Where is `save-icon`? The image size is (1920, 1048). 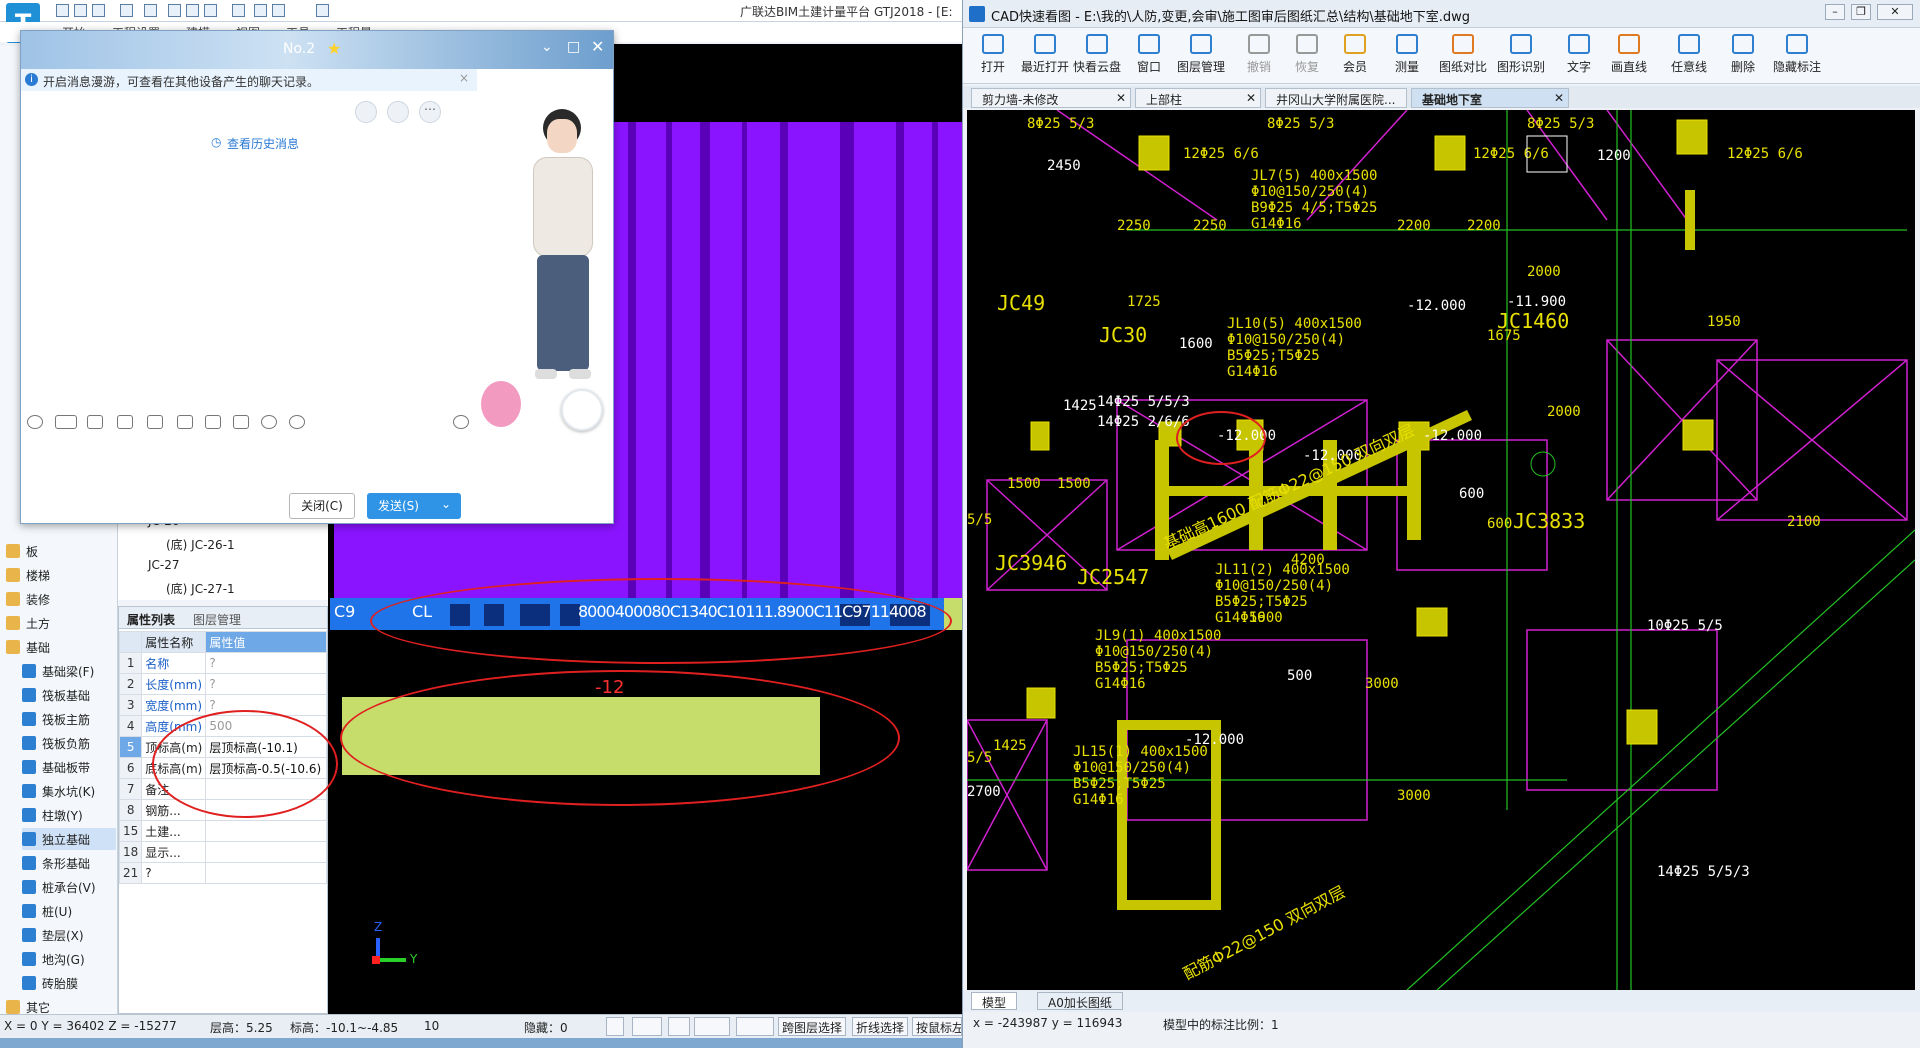 save-icon is located at coordinates (62, 10).